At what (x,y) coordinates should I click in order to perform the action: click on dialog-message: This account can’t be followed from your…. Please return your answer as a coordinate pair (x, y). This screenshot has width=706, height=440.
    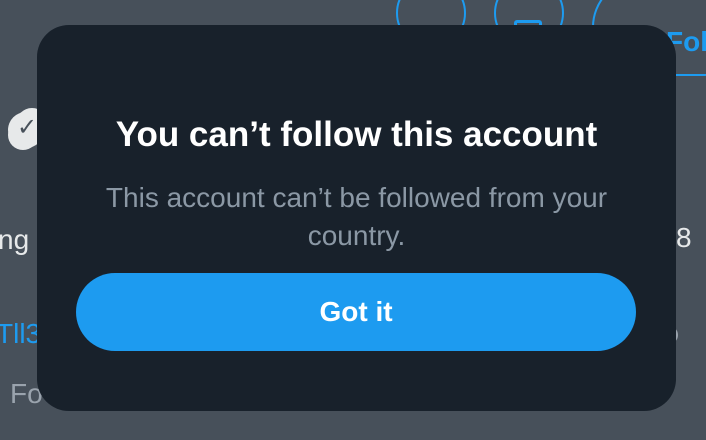
    Looking at the image, I should click on (356, 216).